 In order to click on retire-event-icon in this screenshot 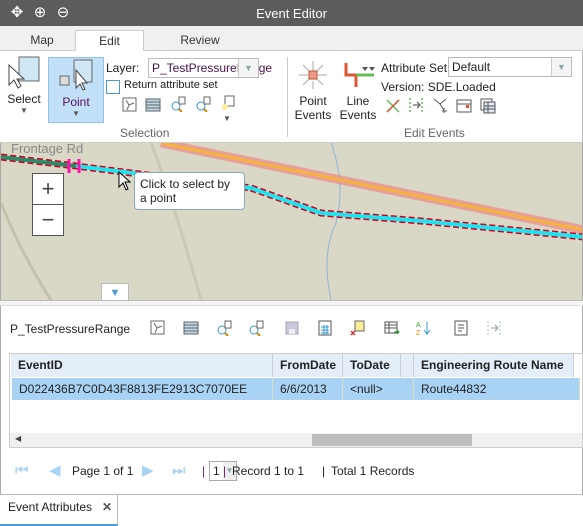, I will do `click(393, 106)`.